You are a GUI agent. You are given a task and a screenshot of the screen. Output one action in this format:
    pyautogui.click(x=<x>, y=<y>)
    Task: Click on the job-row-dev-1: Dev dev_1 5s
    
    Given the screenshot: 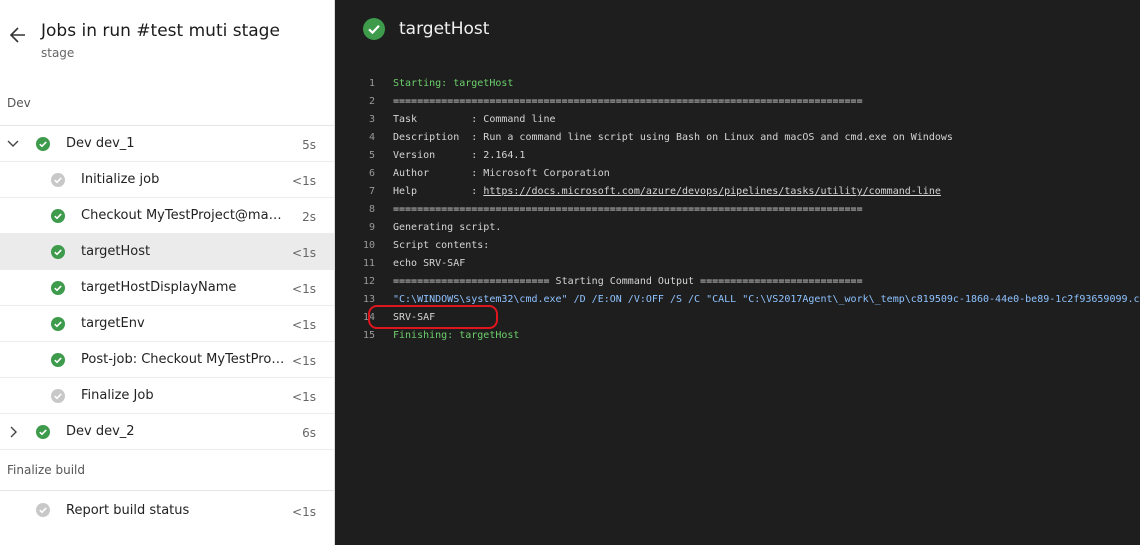 What is the action you would take?
    pyautogui.click(x=167, y=144)
    